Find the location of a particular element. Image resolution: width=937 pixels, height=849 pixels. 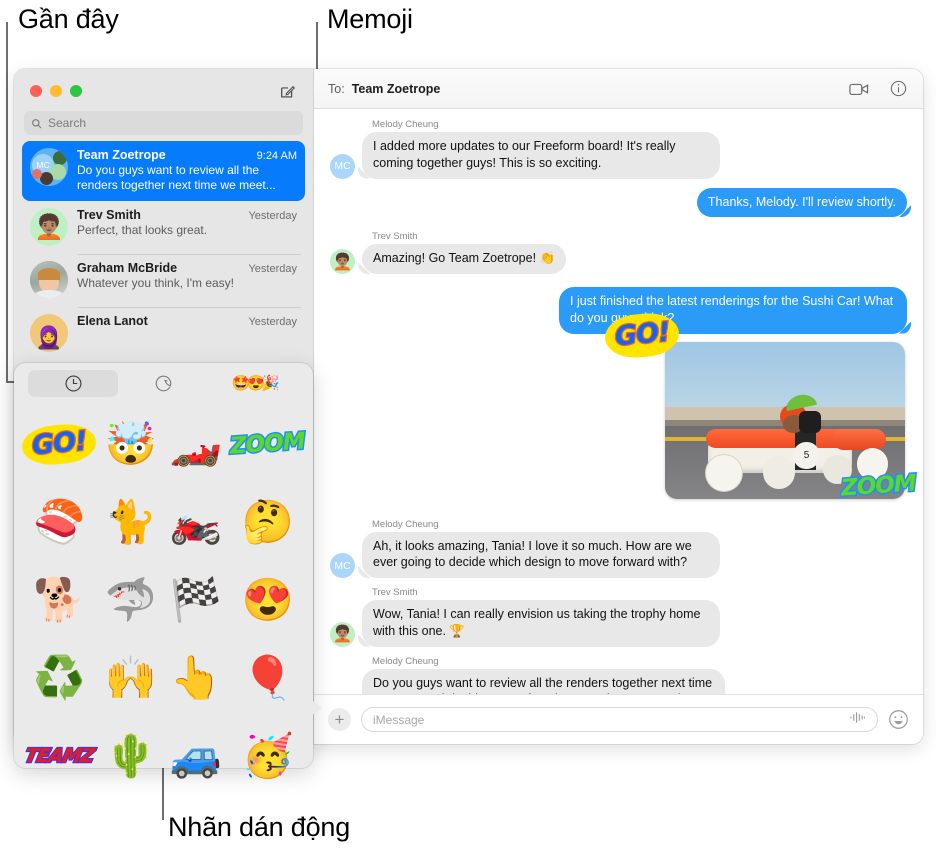

sticker-tab-memoji: 🤩😍🎉 is located at coordinates (254, 383).